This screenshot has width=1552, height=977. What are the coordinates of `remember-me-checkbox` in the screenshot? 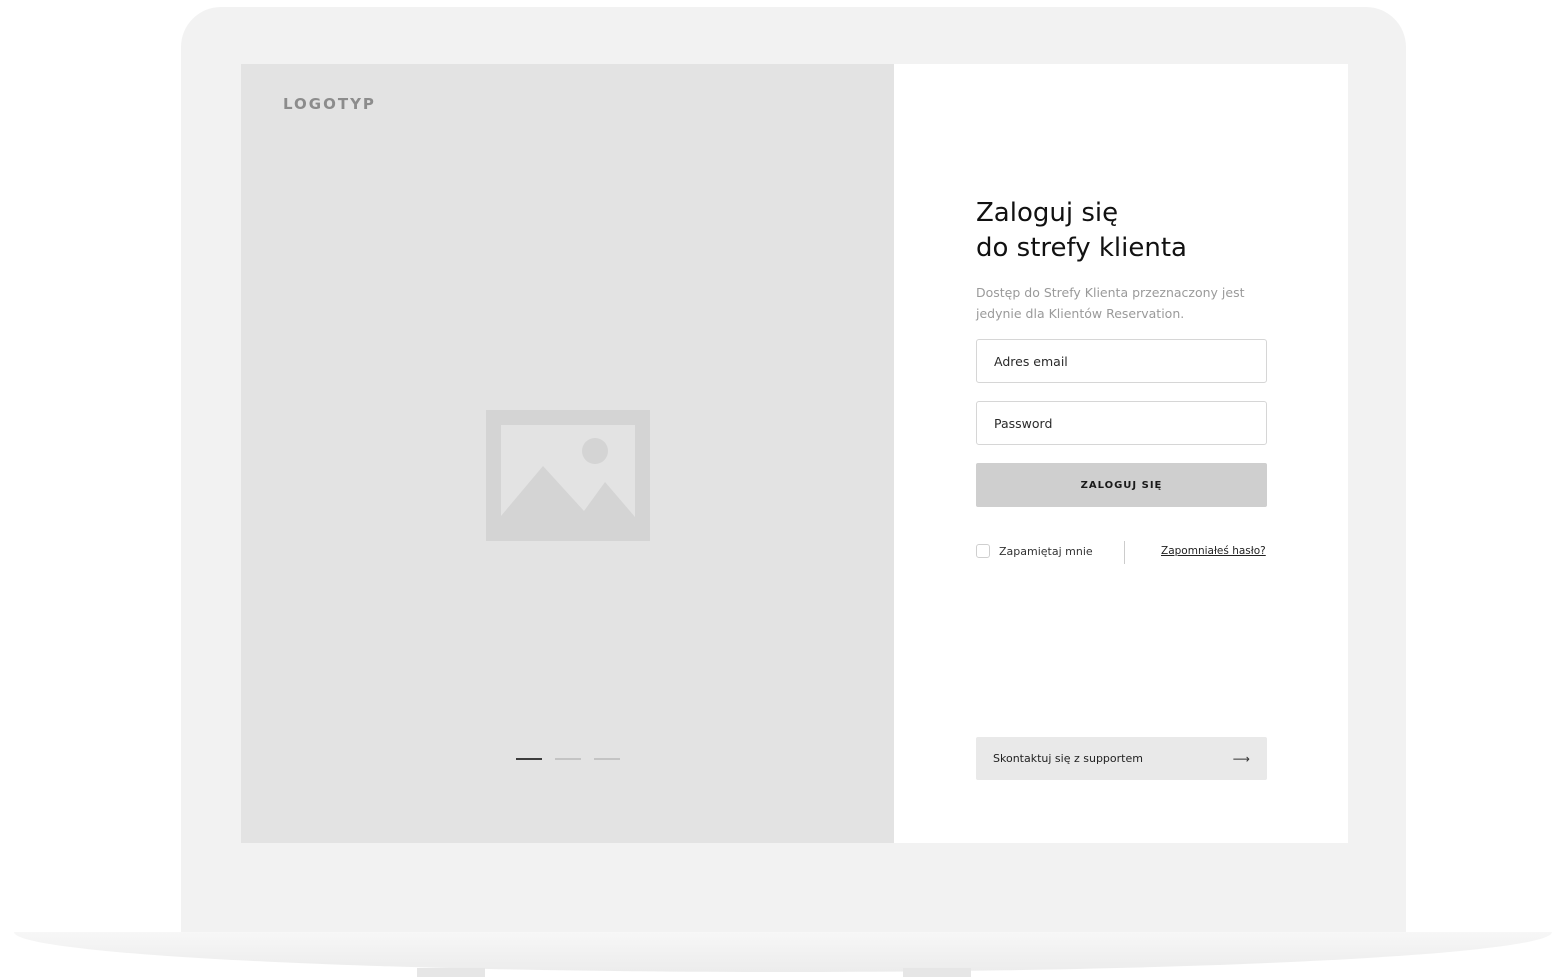 It's located at (983, 551).